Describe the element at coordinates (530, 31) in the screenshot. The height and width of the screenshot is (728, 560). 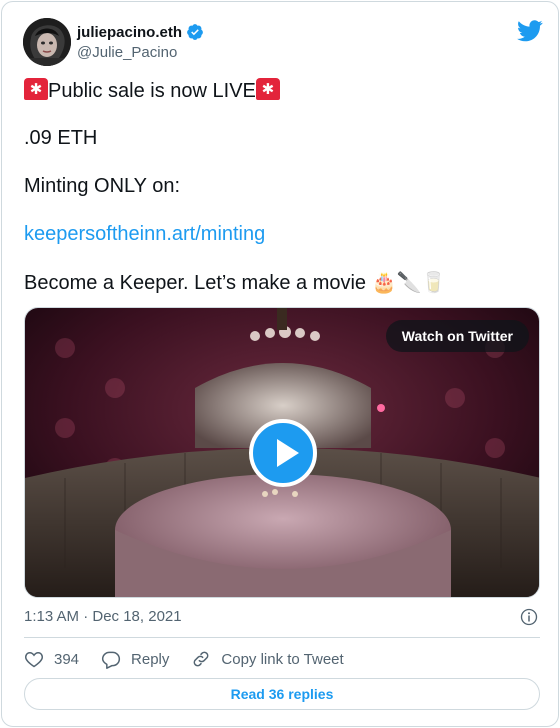
I see `twitter-logo-icon` at that location.